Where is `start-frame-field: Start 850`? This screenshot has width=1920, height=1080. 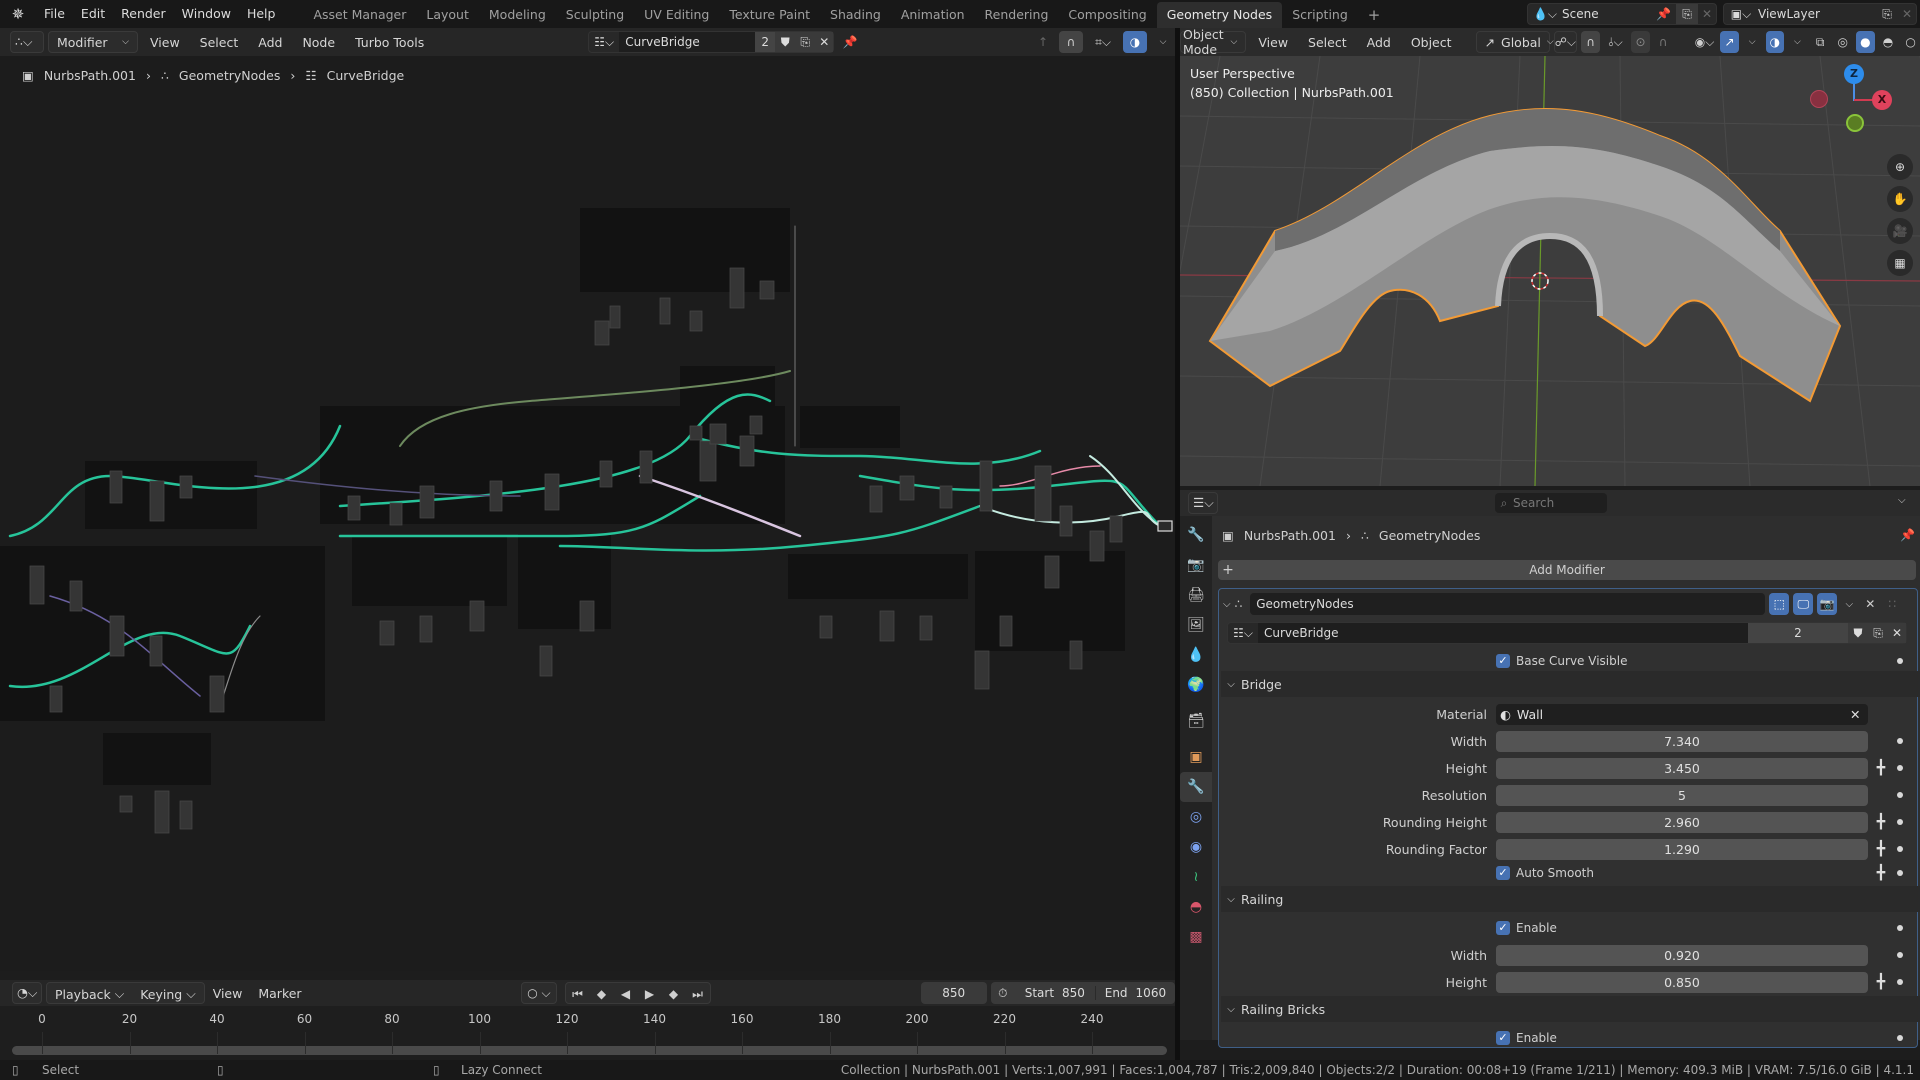 start-frame-field: Start 850 is located at coordinates (1055, 993).